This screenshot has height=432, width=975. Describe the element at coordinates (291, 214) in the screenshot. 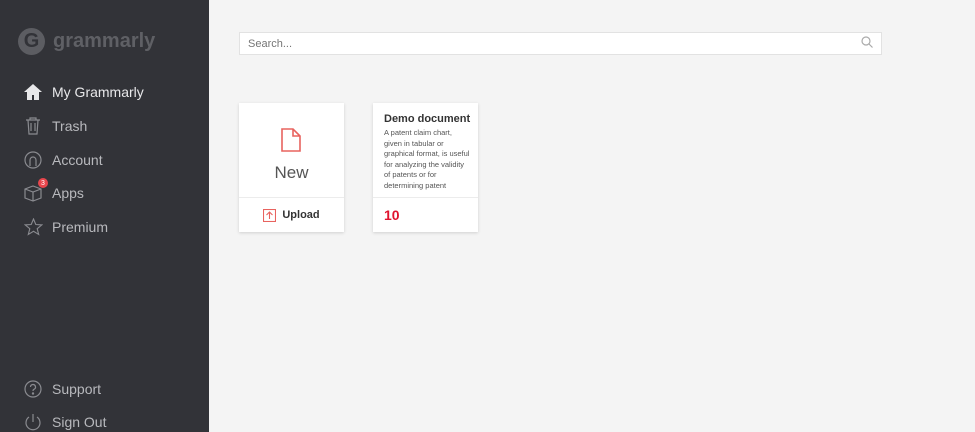

I see `upload-button: Upload` at that location.